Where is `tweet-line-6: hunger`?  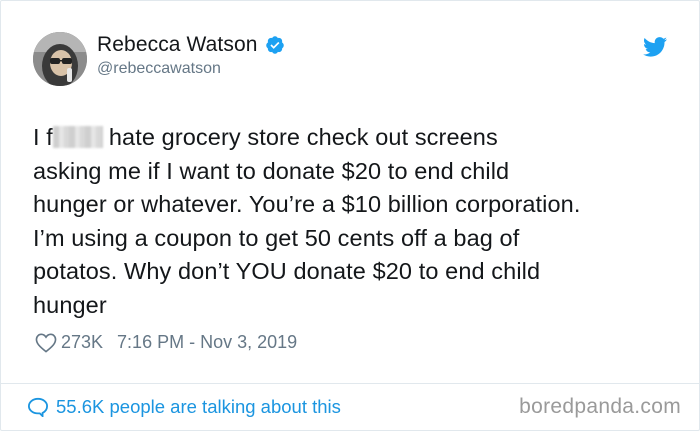
tweet-line-6: hunger is located at coordinates (70, 304).